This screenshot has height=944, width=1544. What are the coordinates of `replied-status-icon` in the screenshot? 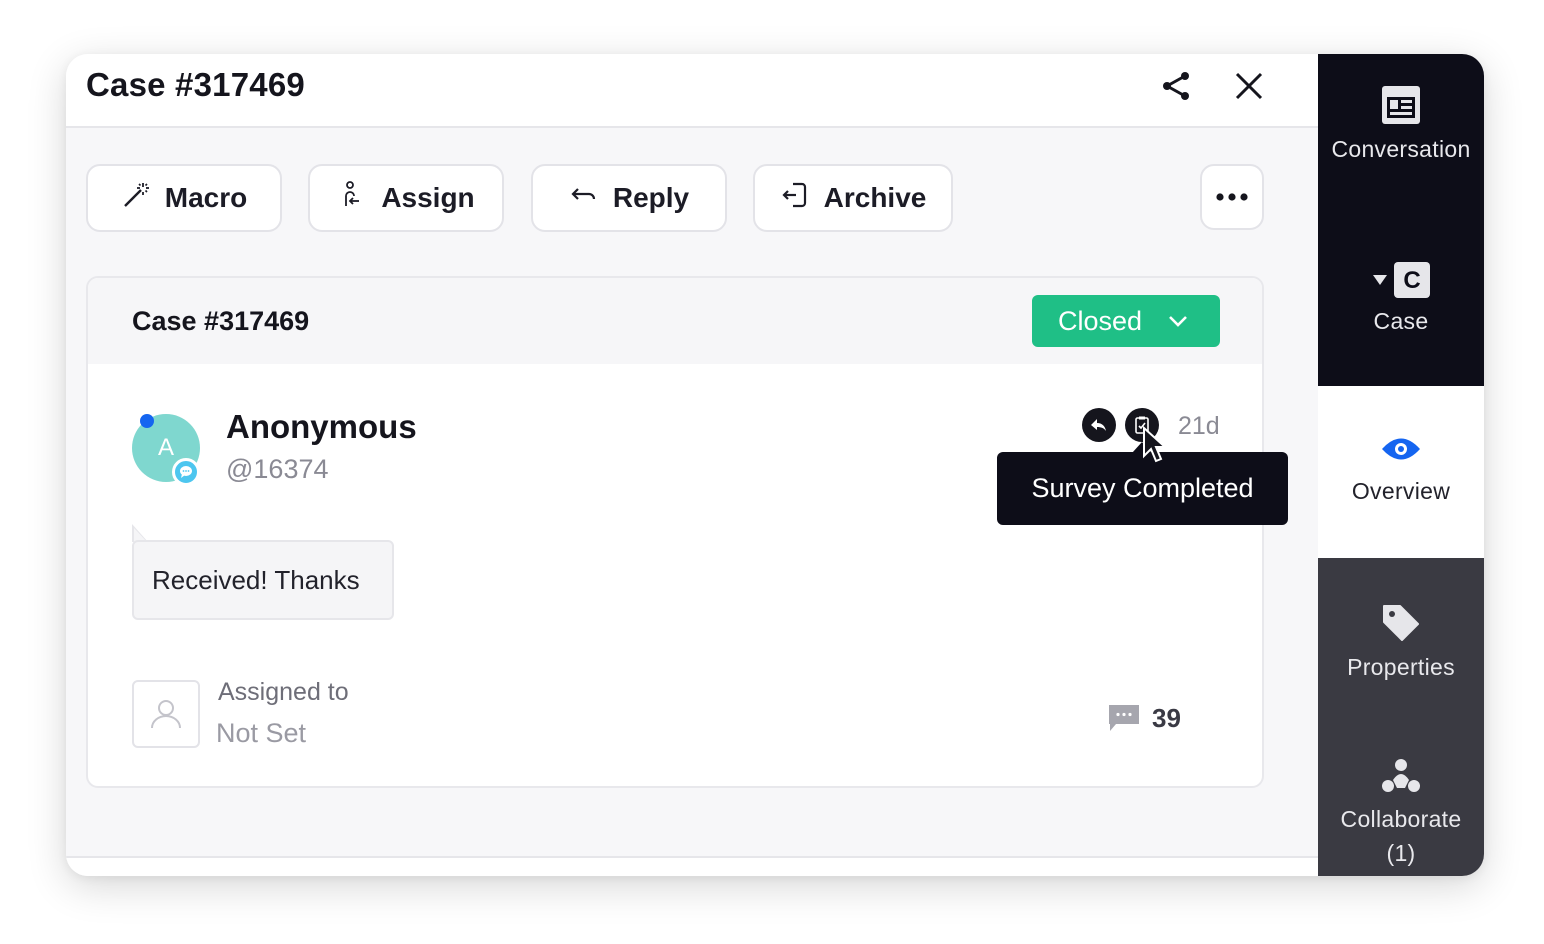 It's located at (1099, 425).